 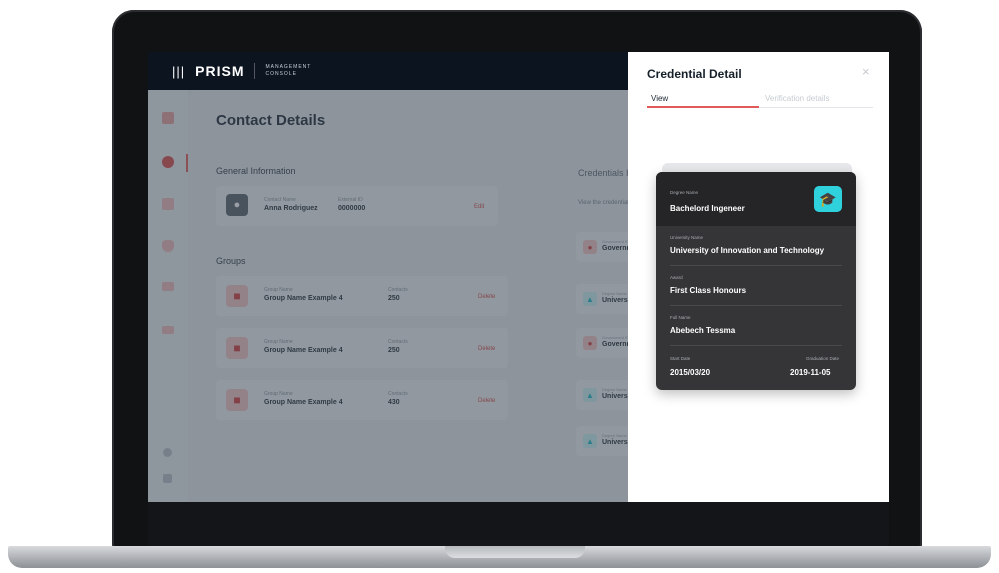 I want to click on close-icon: ×, so click(x=866, y=71).